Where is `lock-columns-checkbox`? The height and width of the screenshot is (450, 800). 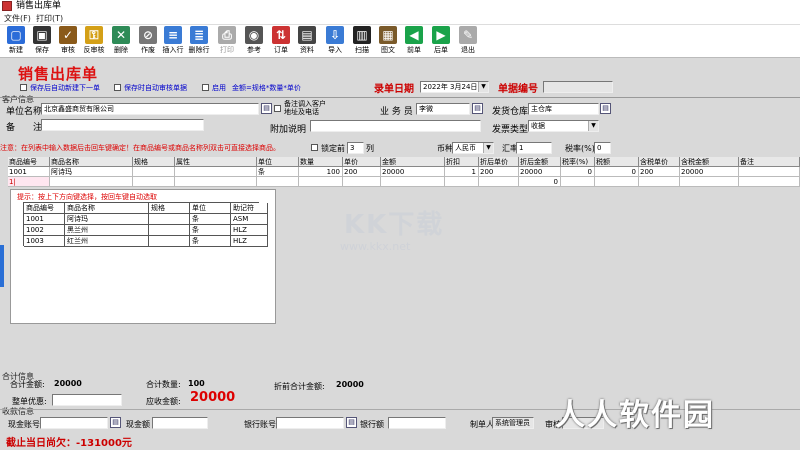
lock-columns-checkbox is located at coordinates (314, 147).